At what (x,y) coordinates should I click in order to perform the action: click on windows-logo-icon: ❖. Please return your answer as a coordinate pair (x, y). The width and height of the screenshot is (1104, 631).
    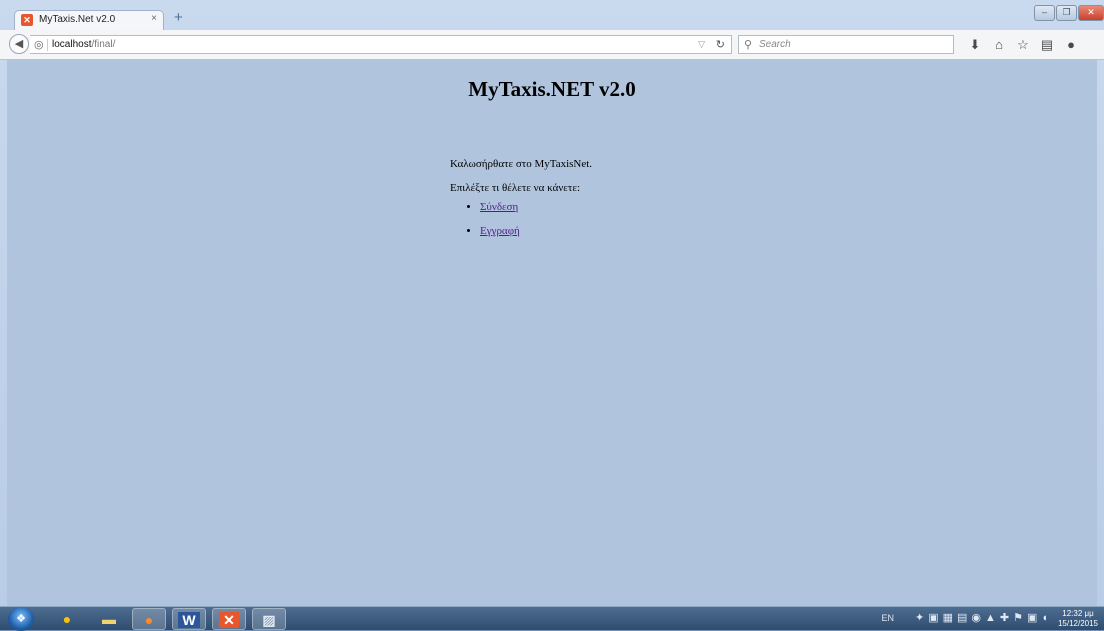
    Looking at the image, I should click on (21, 619).